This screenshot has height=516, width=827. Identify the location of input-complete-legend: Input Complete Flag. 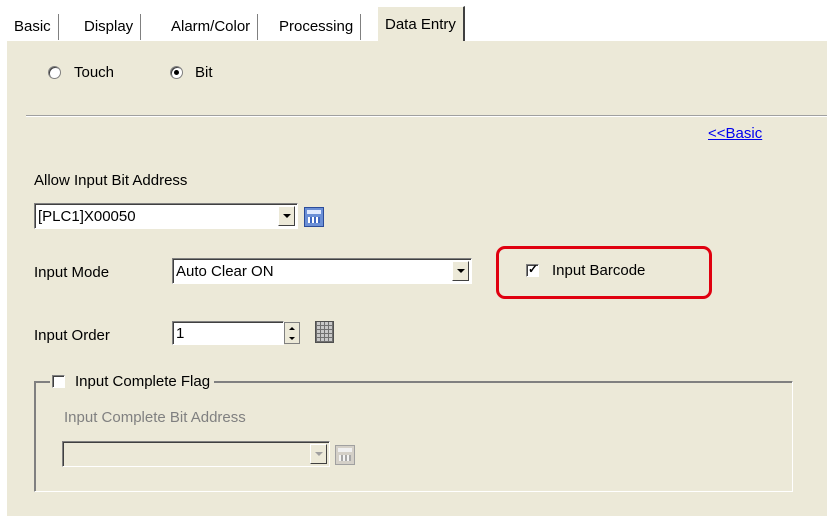
(132, 381).